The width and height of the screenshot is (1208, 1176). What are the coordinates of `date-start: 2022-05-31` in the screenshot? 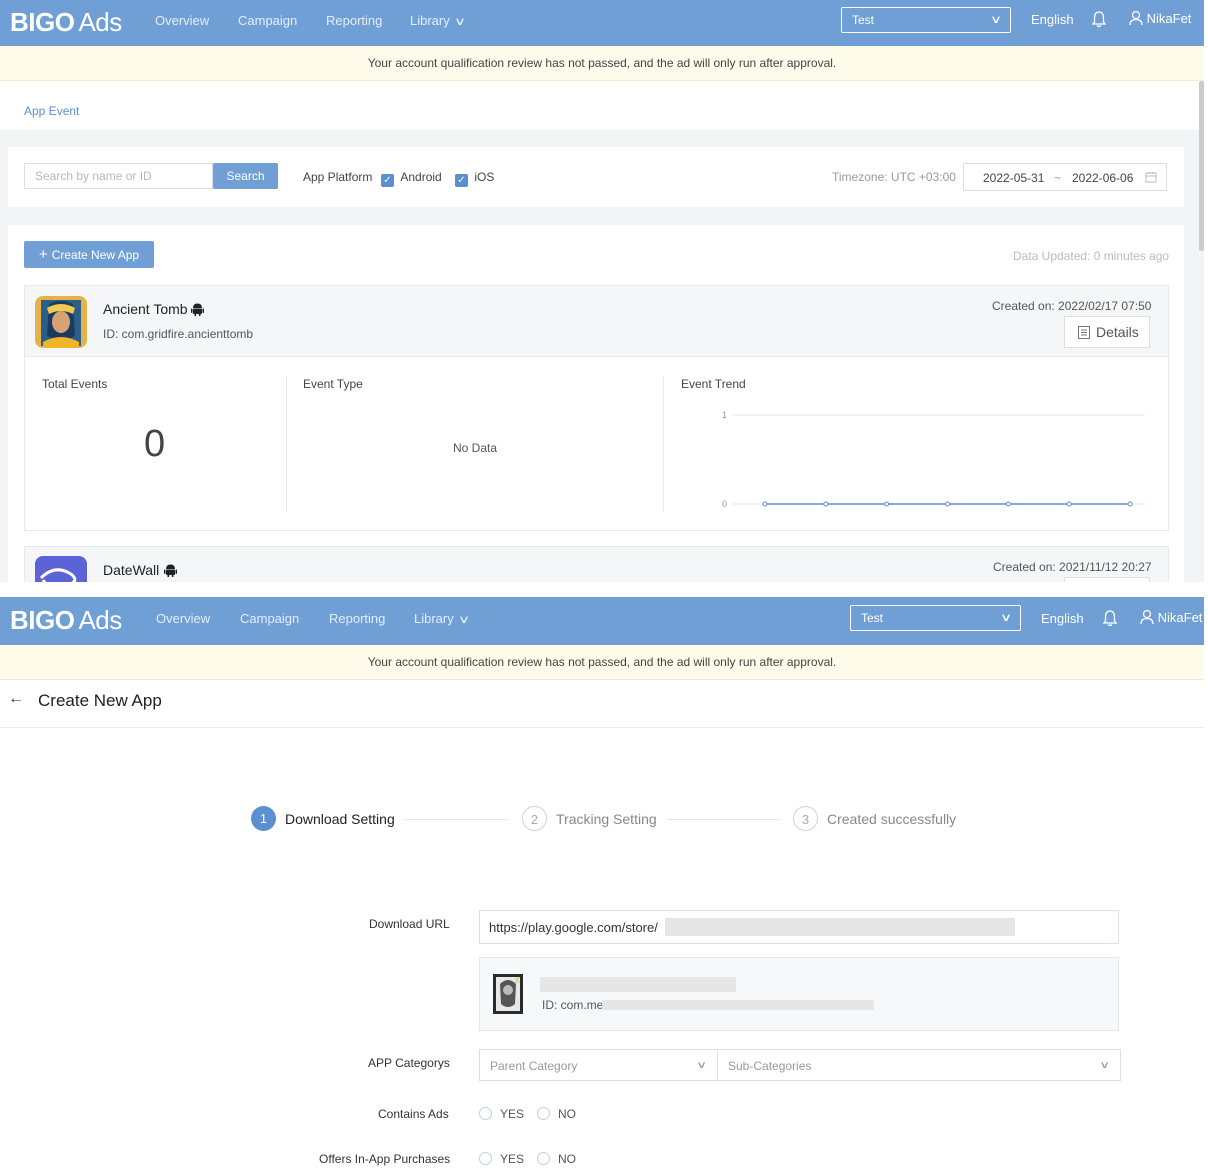 It's located at (1014, 178).